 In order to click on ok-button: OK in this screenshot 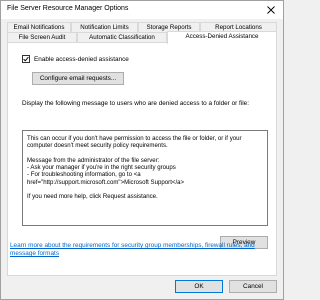, I will do `click(199, 286)`.